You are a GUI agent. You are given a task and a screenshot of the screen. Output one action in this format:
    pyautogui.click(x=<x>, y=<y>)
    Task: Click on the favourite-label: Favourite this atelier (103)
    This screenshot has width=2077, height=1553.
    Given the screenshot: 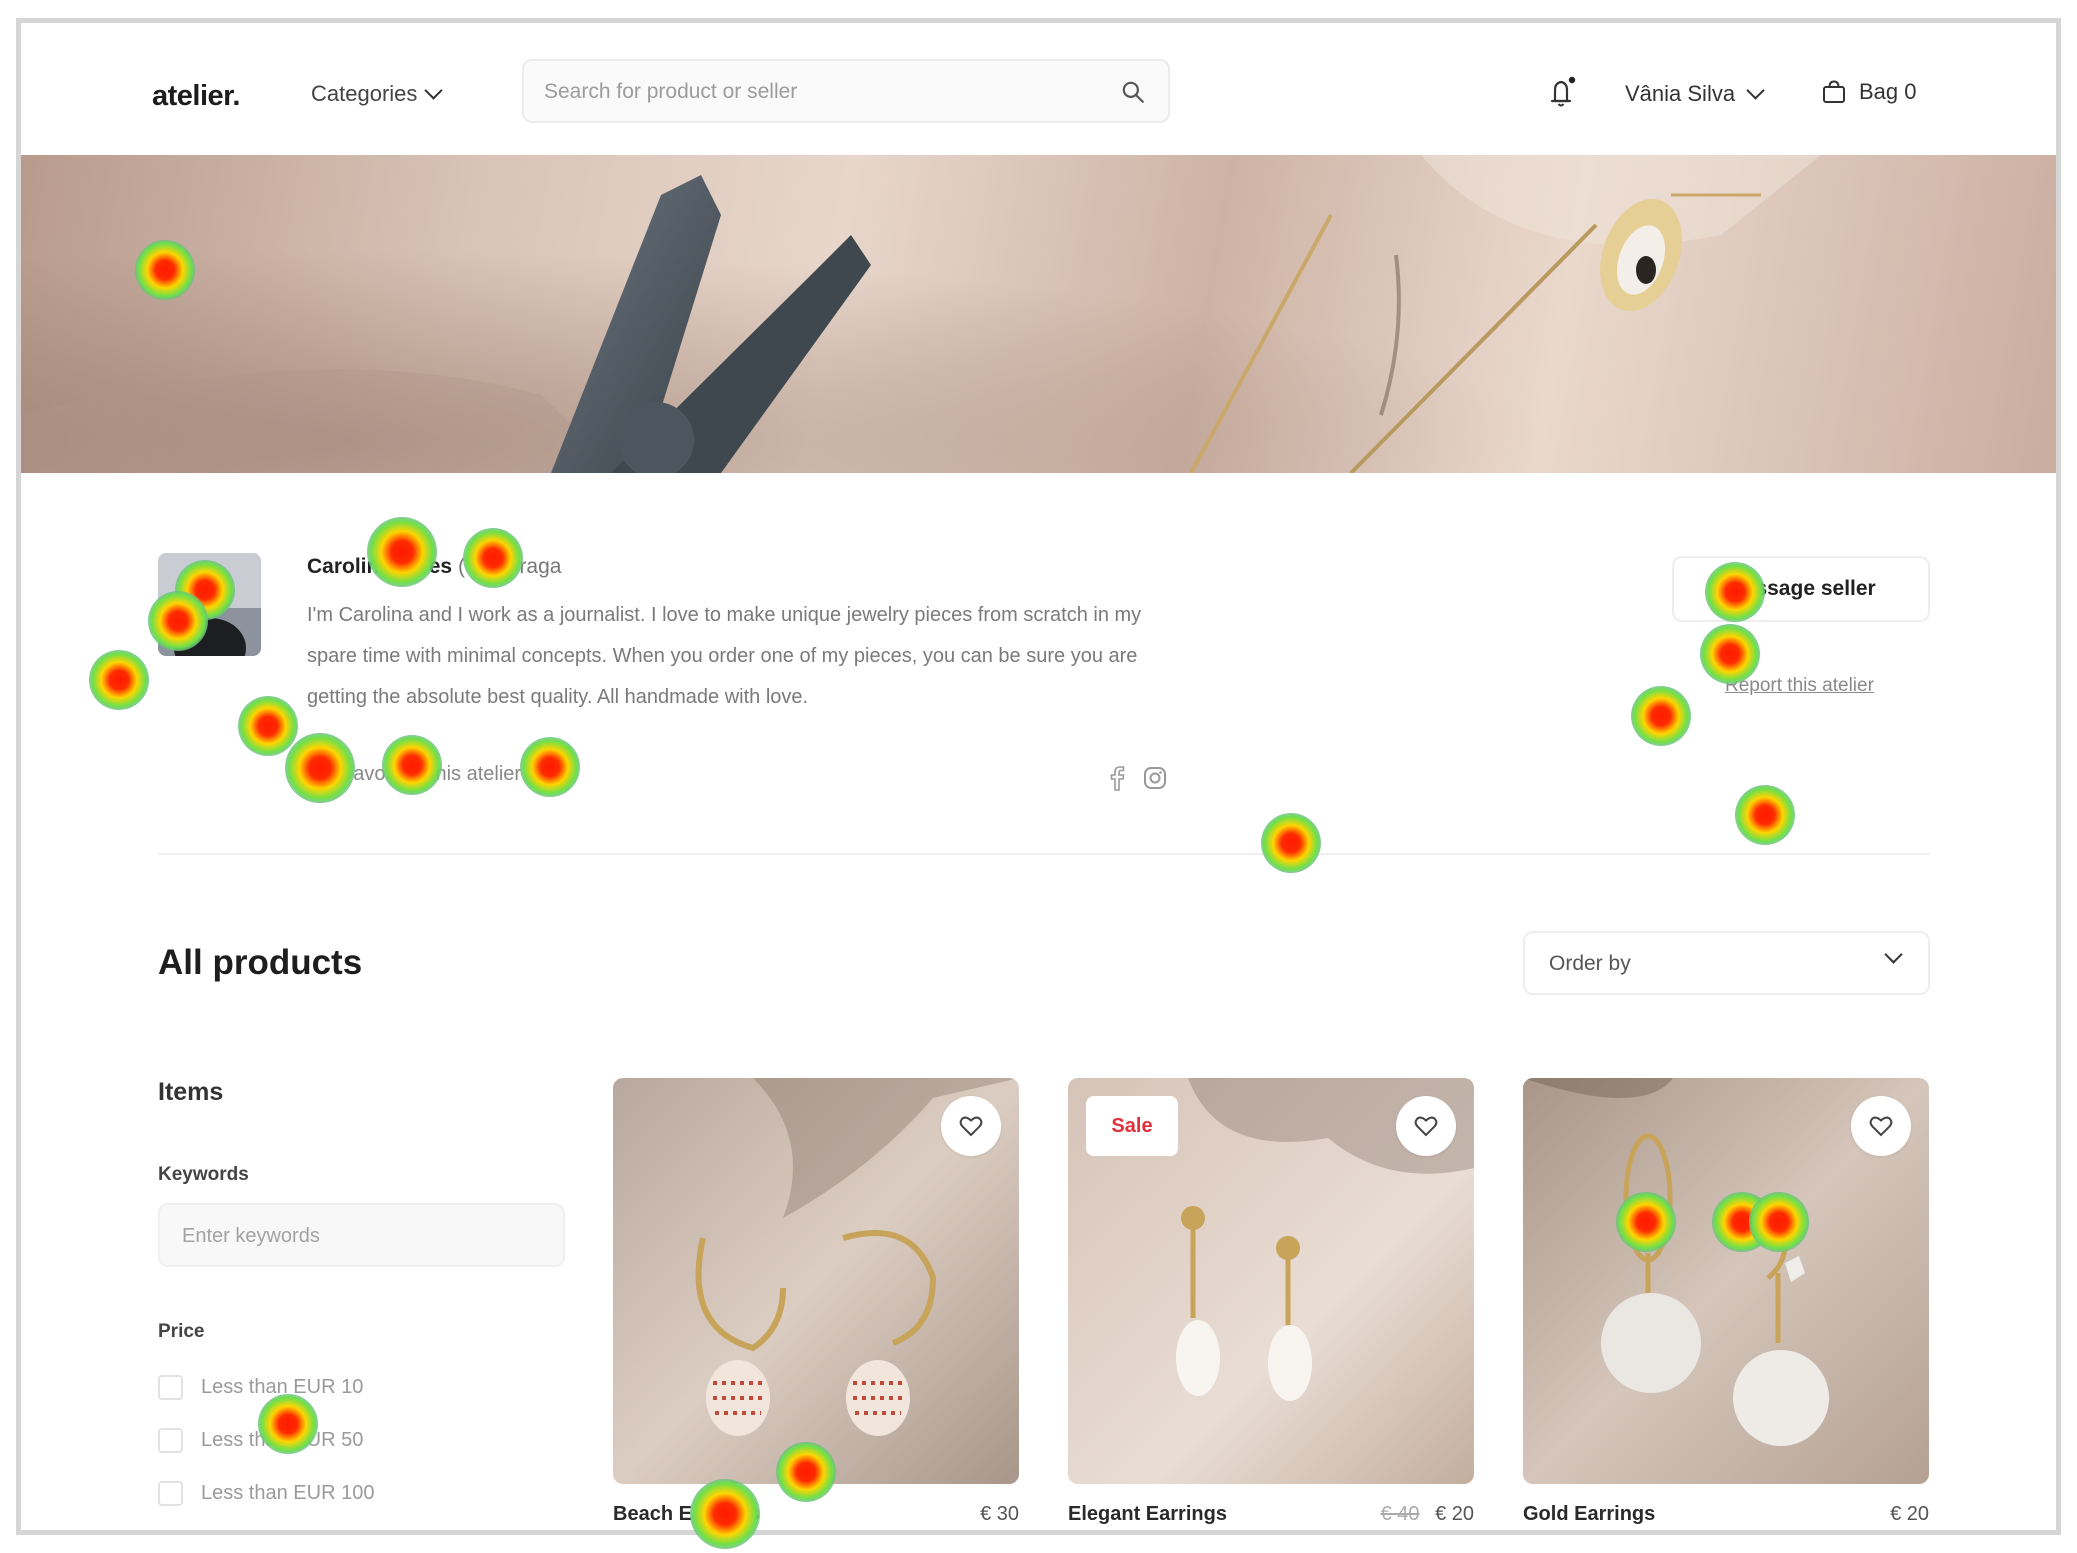 What is the action you would take?
    pyautogui.click(x=457, y=774)
    